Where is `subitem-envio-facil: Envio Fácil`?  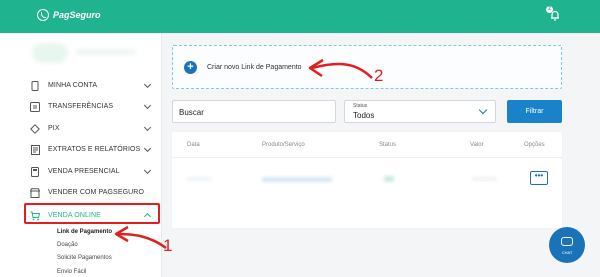 subitem-envio-facil: Envio Fácil is located at coordinates (71, 272).